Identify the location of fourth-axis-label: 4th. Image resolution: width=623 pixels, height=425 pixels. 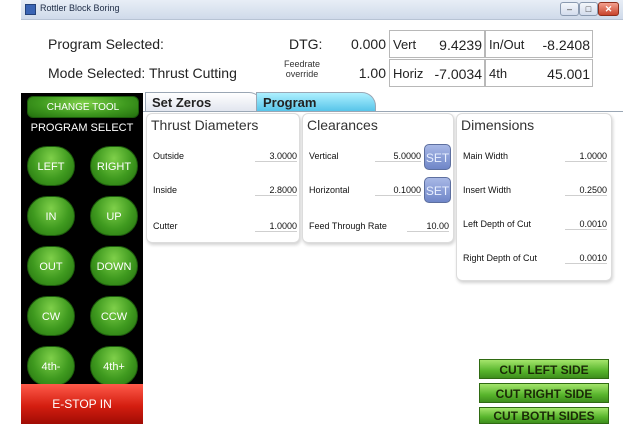
(498, 73).